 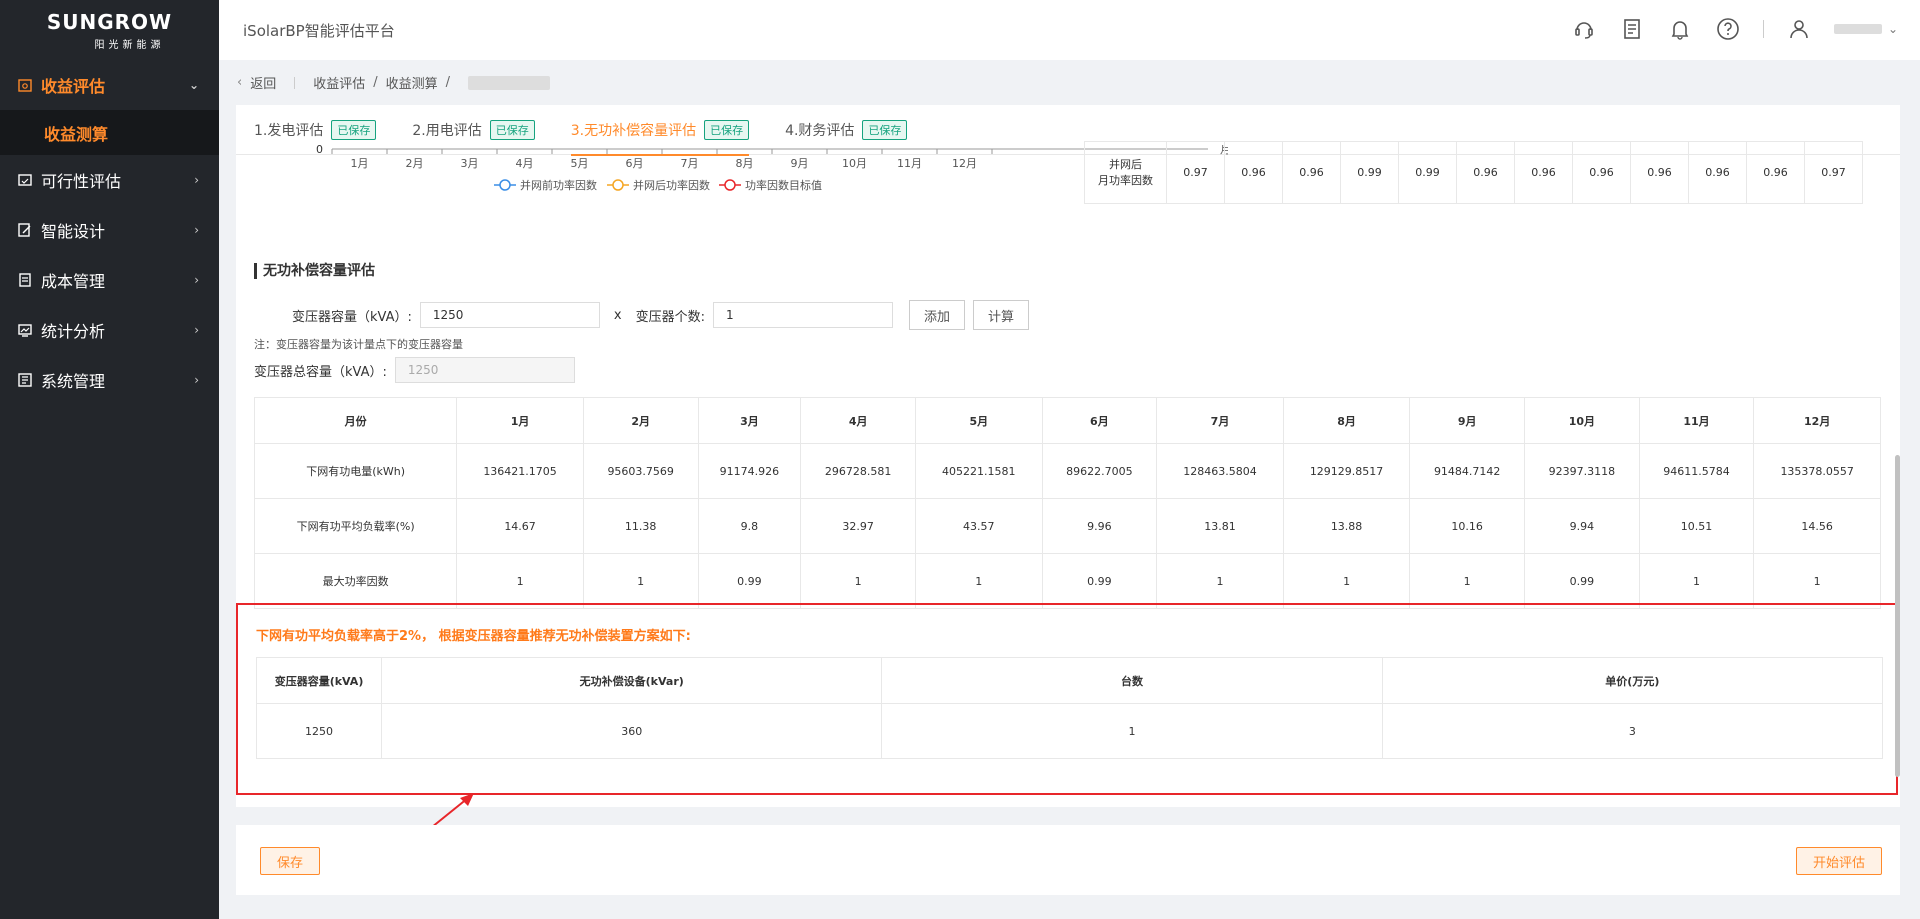 What do you see at coordinates (1857, 29) in the screenshot?
I see `user-name-redacted` at bounding box center [1857, 29].